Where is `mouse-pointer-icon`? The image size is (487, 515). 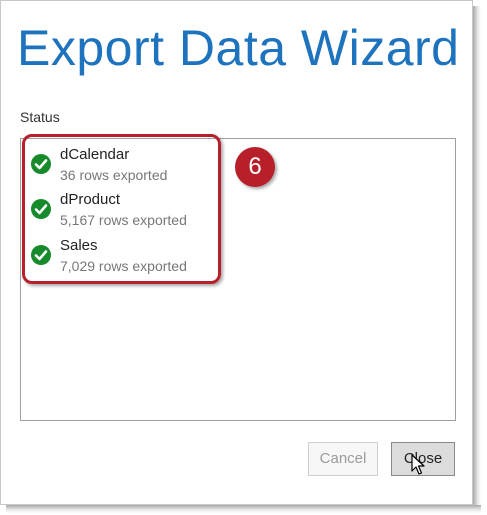
mouse-pointer-icon is located at coordinates (418, 464).